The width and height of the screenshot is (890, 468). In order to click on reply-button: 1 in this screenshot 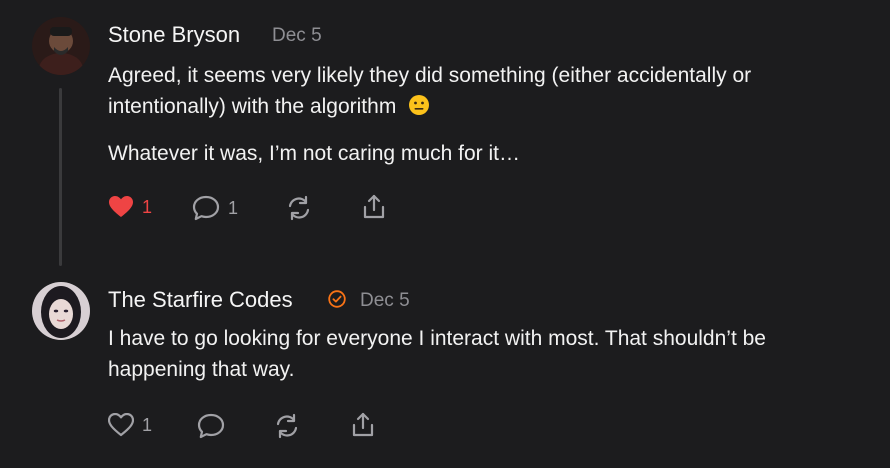, I will do `click(215, 208)`.